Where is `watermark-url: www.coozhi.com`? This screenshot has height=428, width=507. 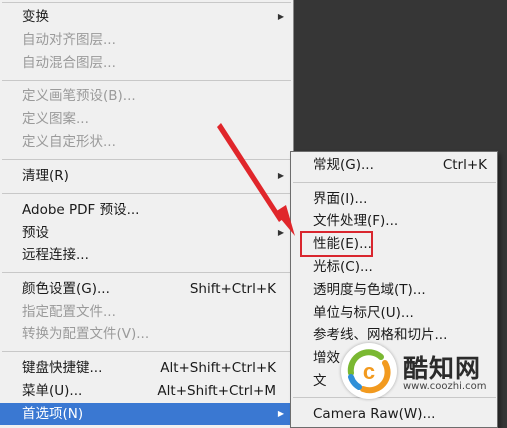
watermark-url: www.coozhi.com is located at coordinates (445, 386).